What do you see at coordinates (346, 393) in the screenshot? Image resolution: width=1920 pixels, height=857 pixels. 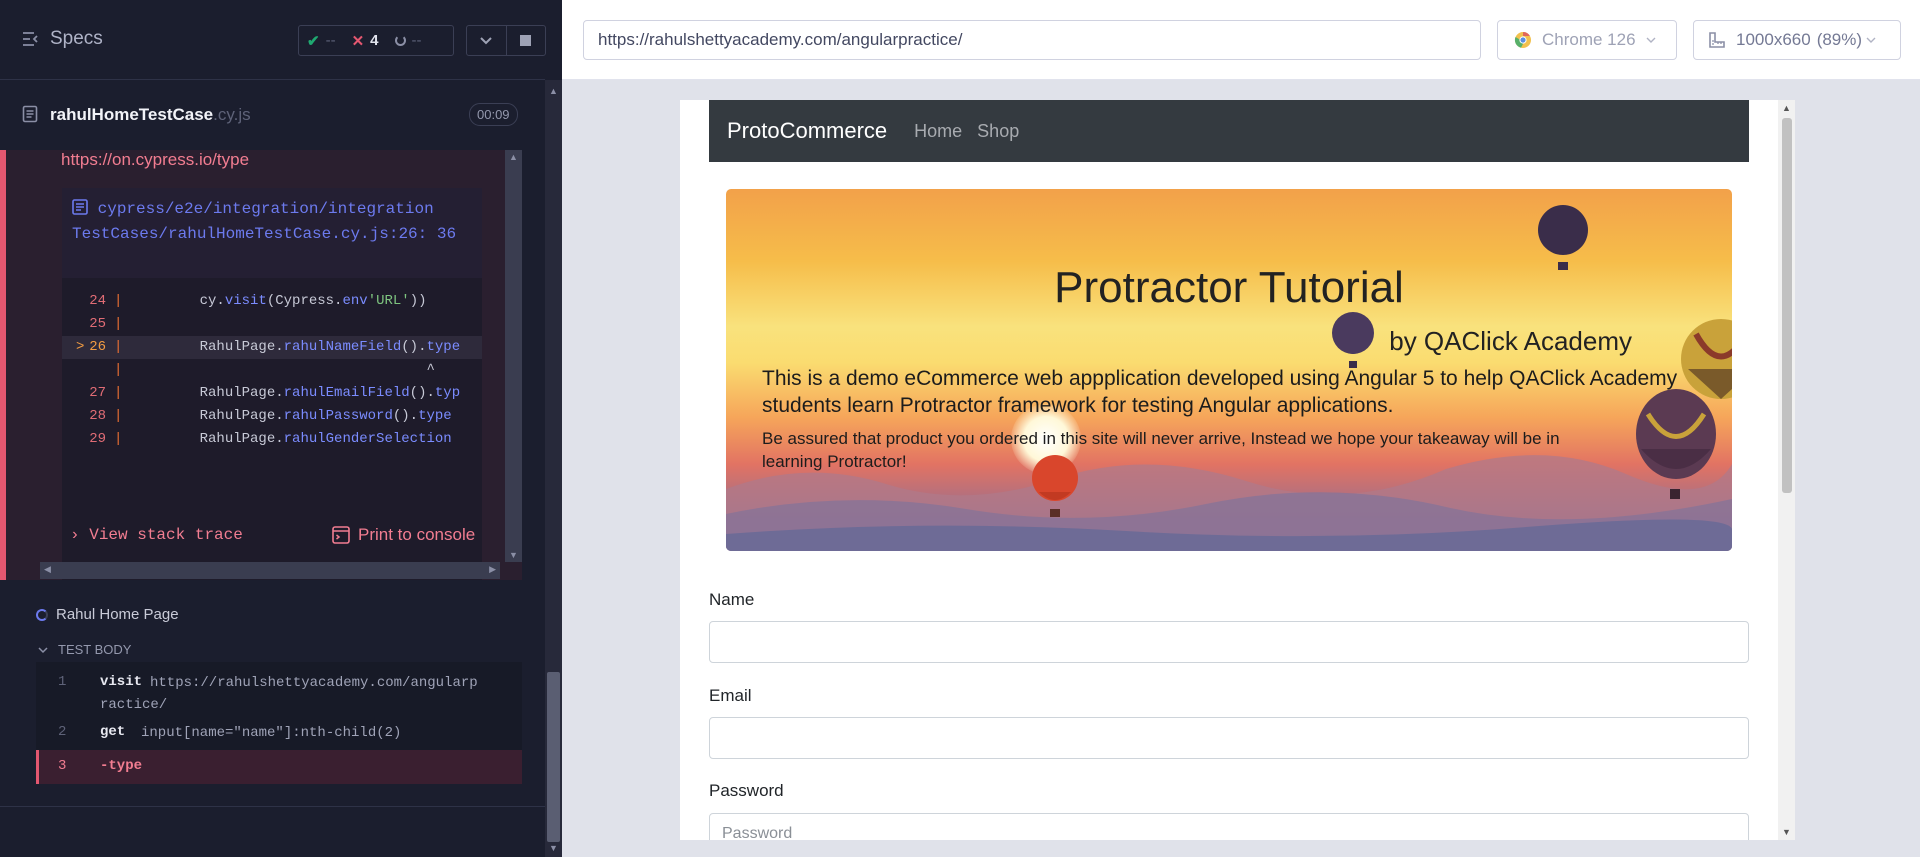 I see `code-function: rahulEmailField` at bounding box center [346, 393].